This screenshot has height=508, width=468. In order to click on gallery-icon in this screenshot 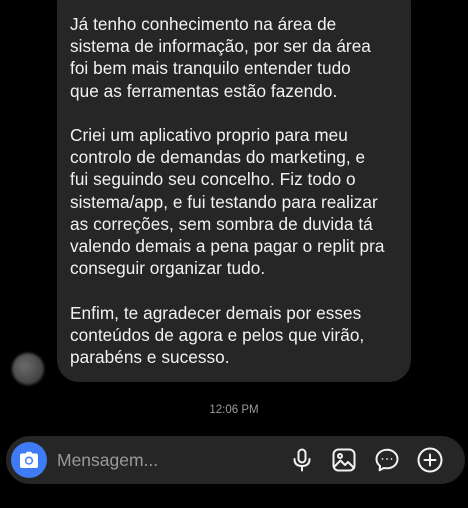, I will do `click(344, 460)`.